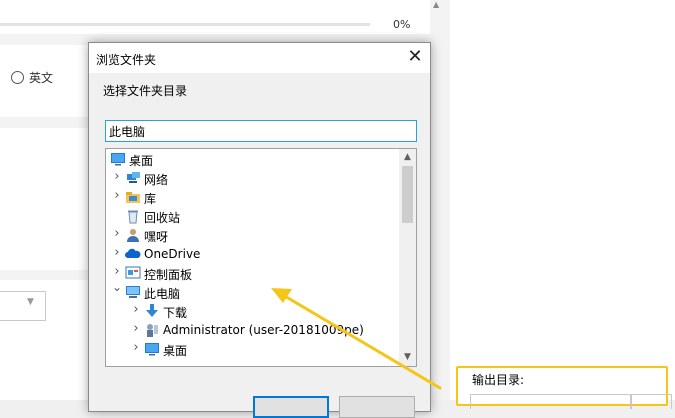 The height and width of the screenshot is (418, 675). Describe the element at coordinates (162, 218) in the screenshot. I see `tree-item-label: 回收站` at that location.